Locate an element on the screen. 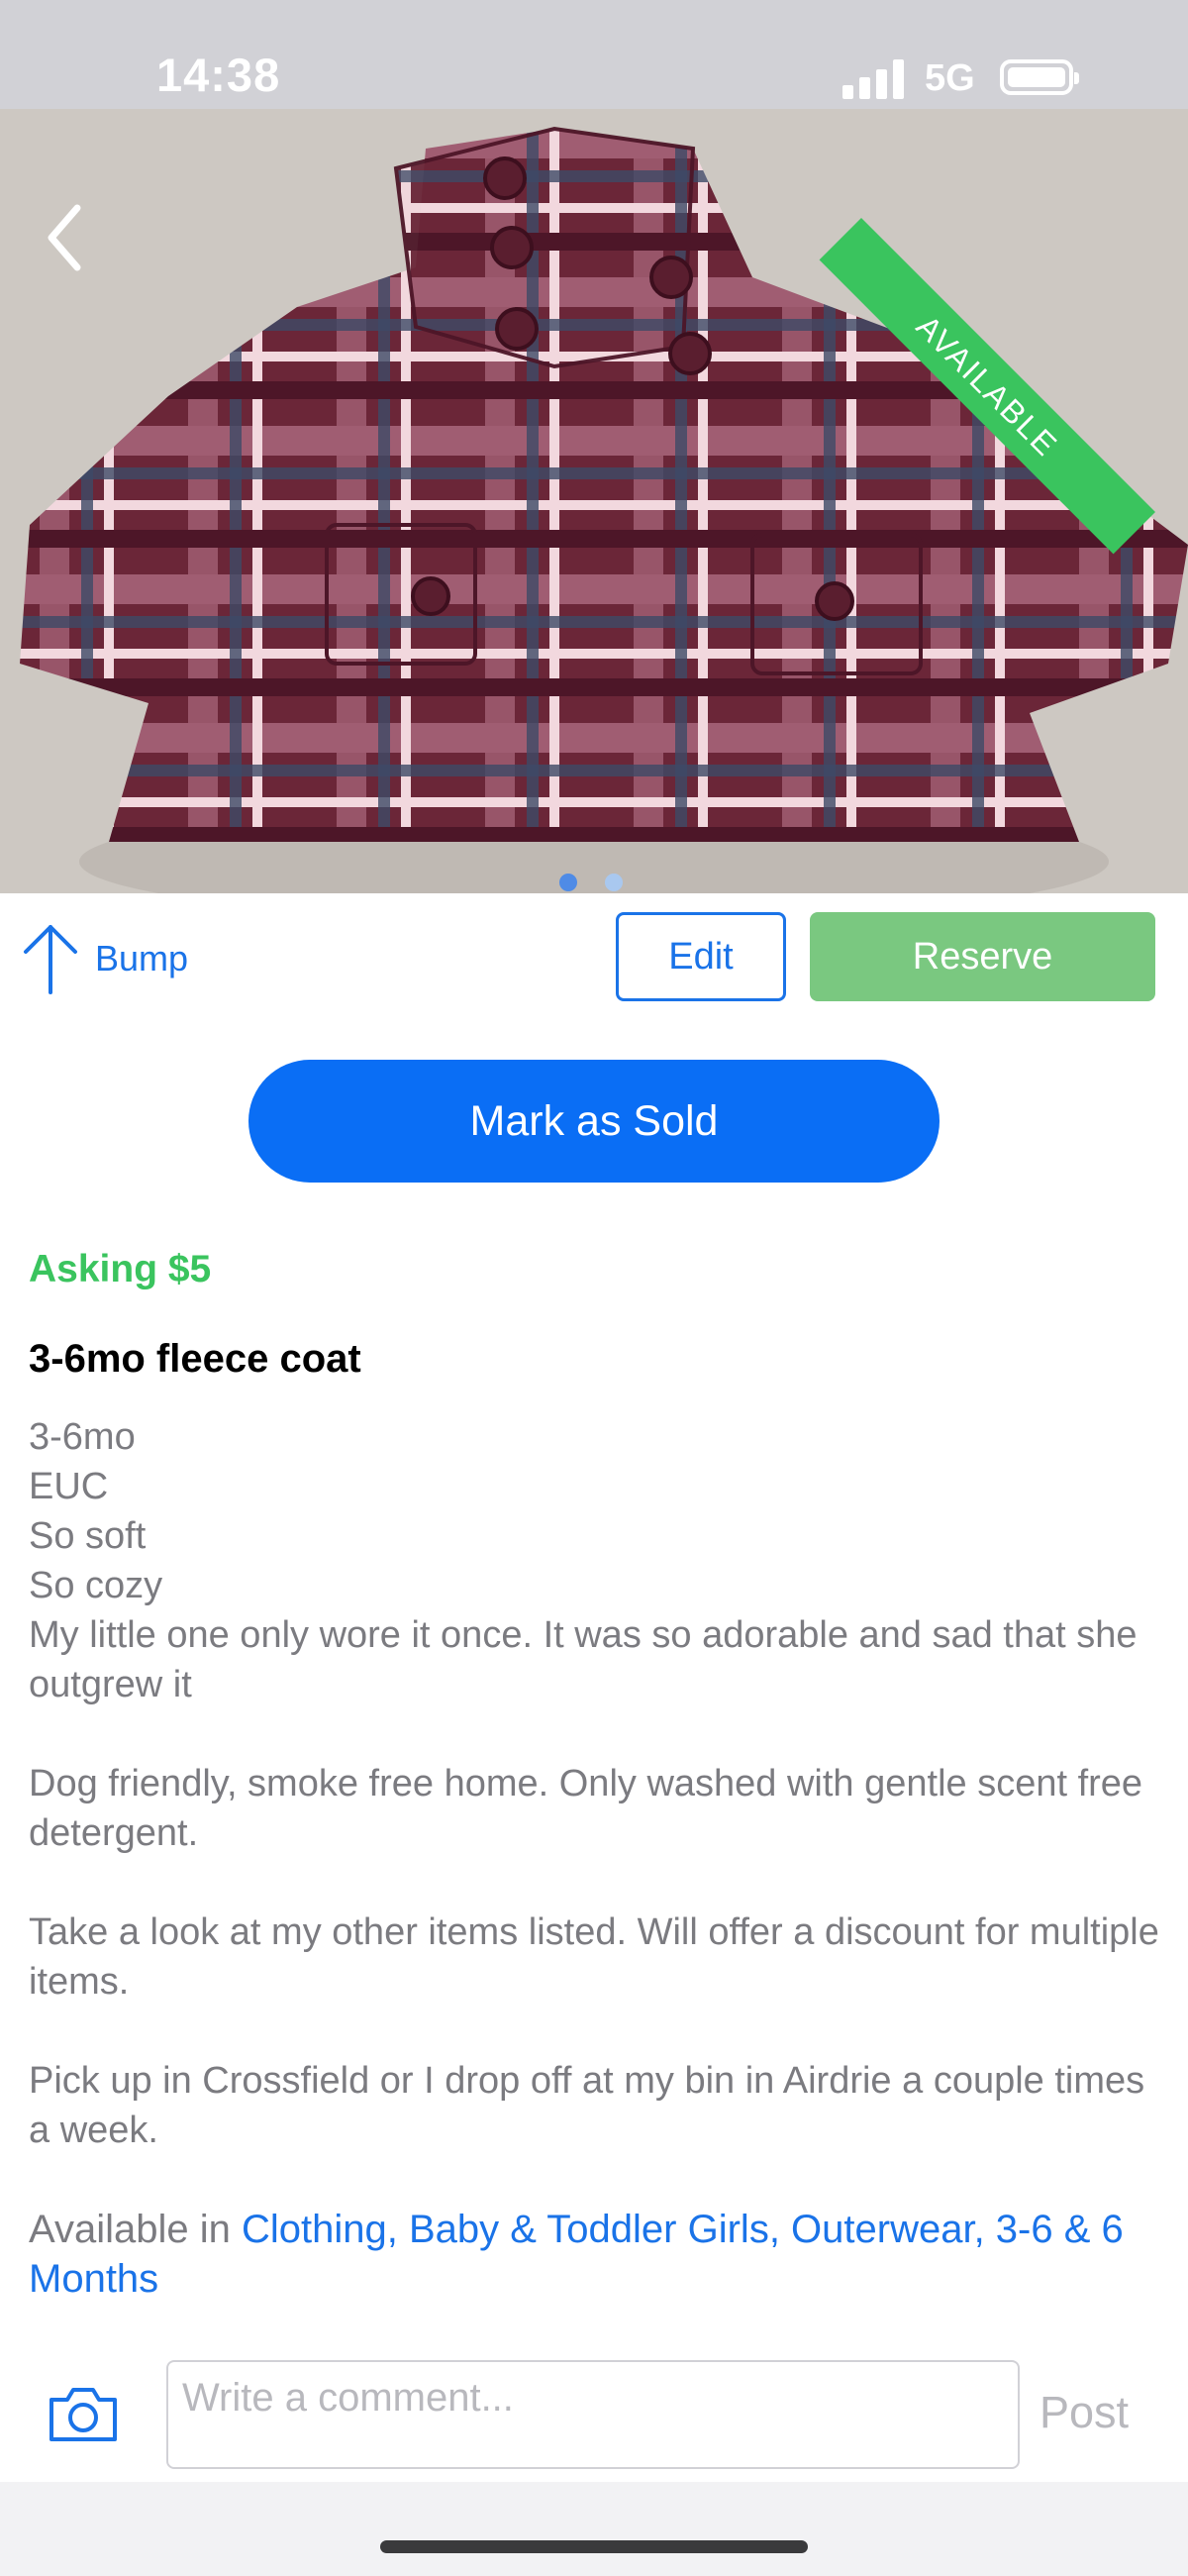 Image resolution: width=1188 pixels, height=2576 pixels. signal-icon is located at coordinates (874, 78).